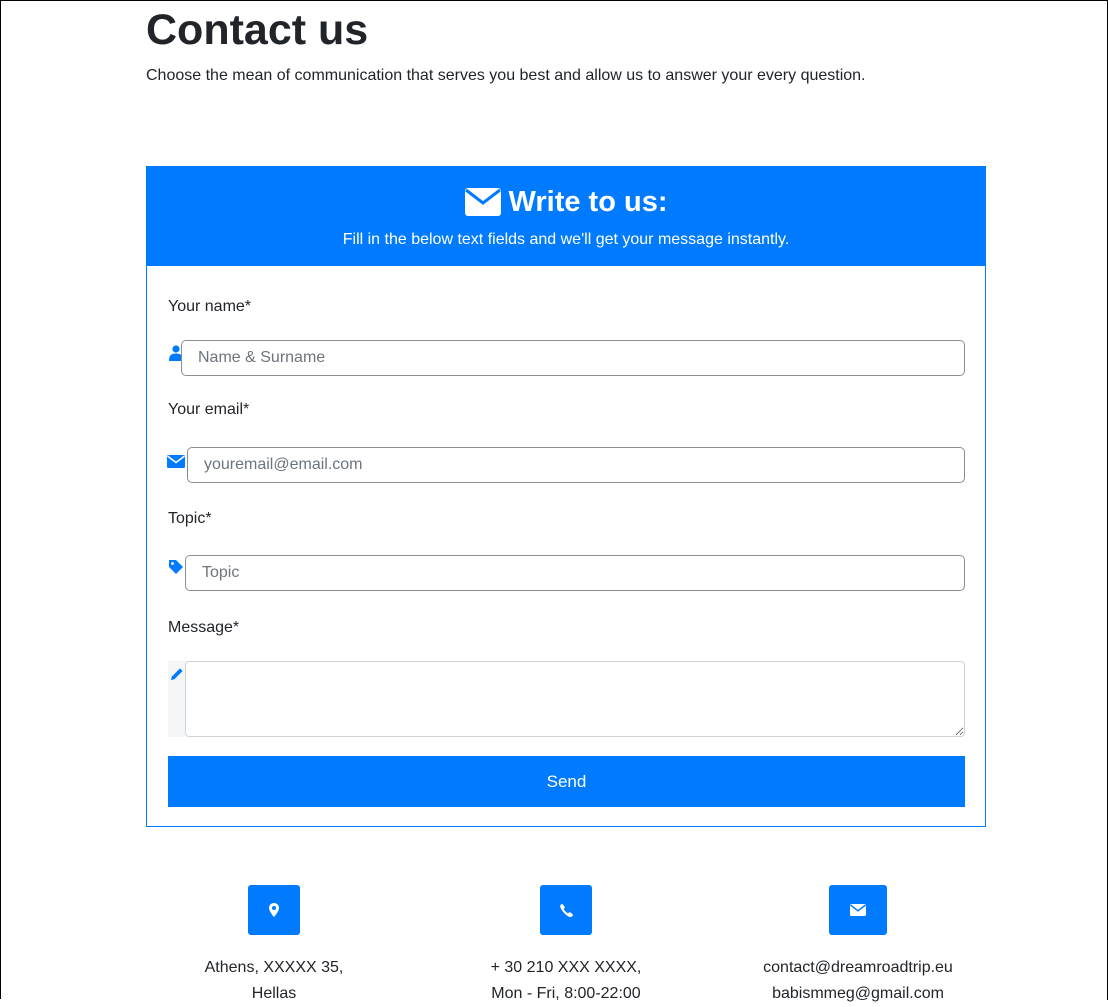  What do you see at coordinates (204, 627) in the screenshot?
I see `message-label: Message*` at bounding box center [204, 627].